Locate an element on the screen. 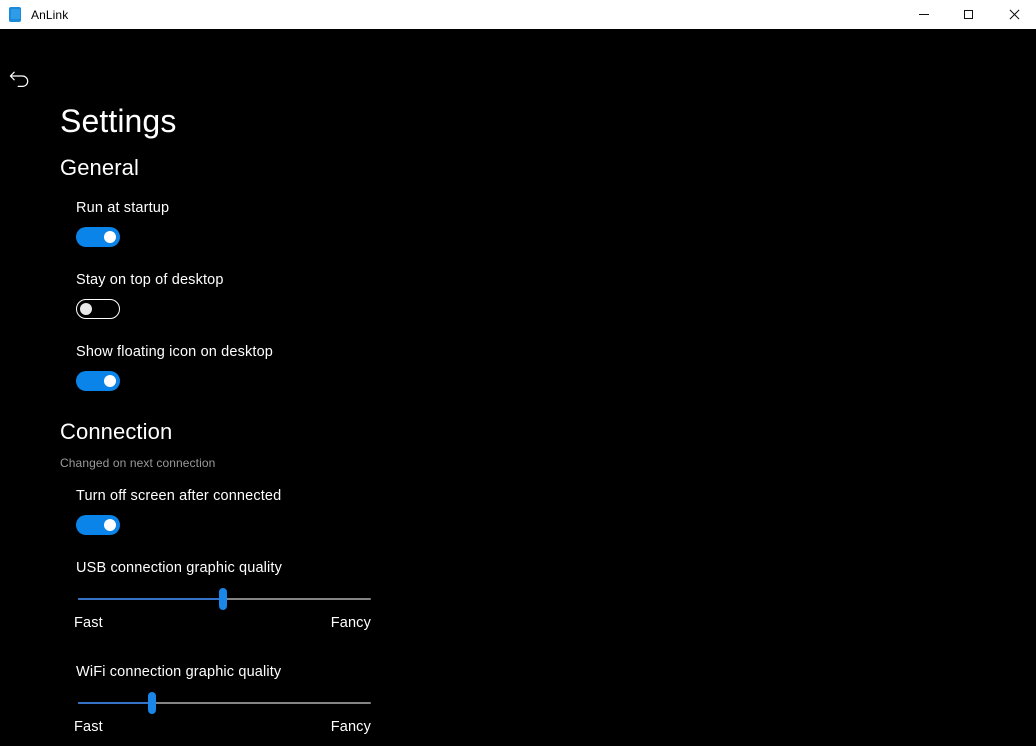  section-heading-connection: Connection is located at coordinates (116, 431).